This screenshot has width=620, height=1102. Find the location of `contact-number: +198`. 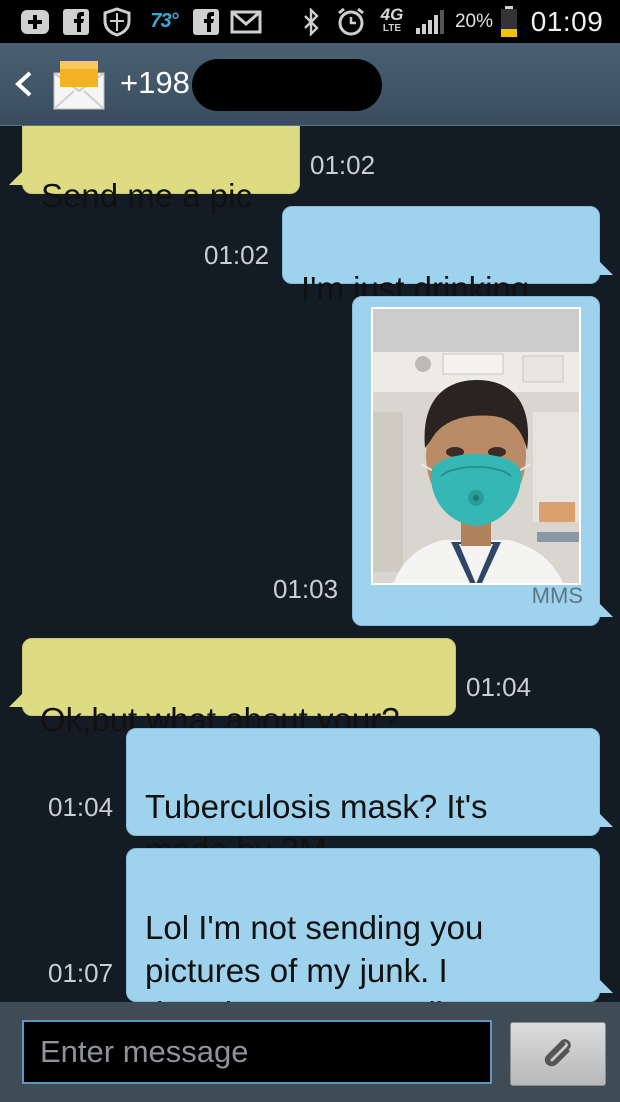

contact-number: +198 is located at coordinates (155, 83).